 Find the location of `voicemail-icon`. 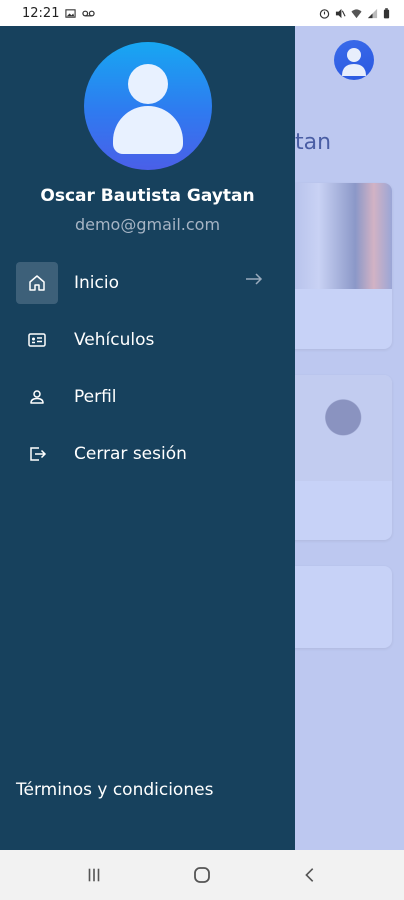

voicemail-icon is located at coordinates (89, 13).